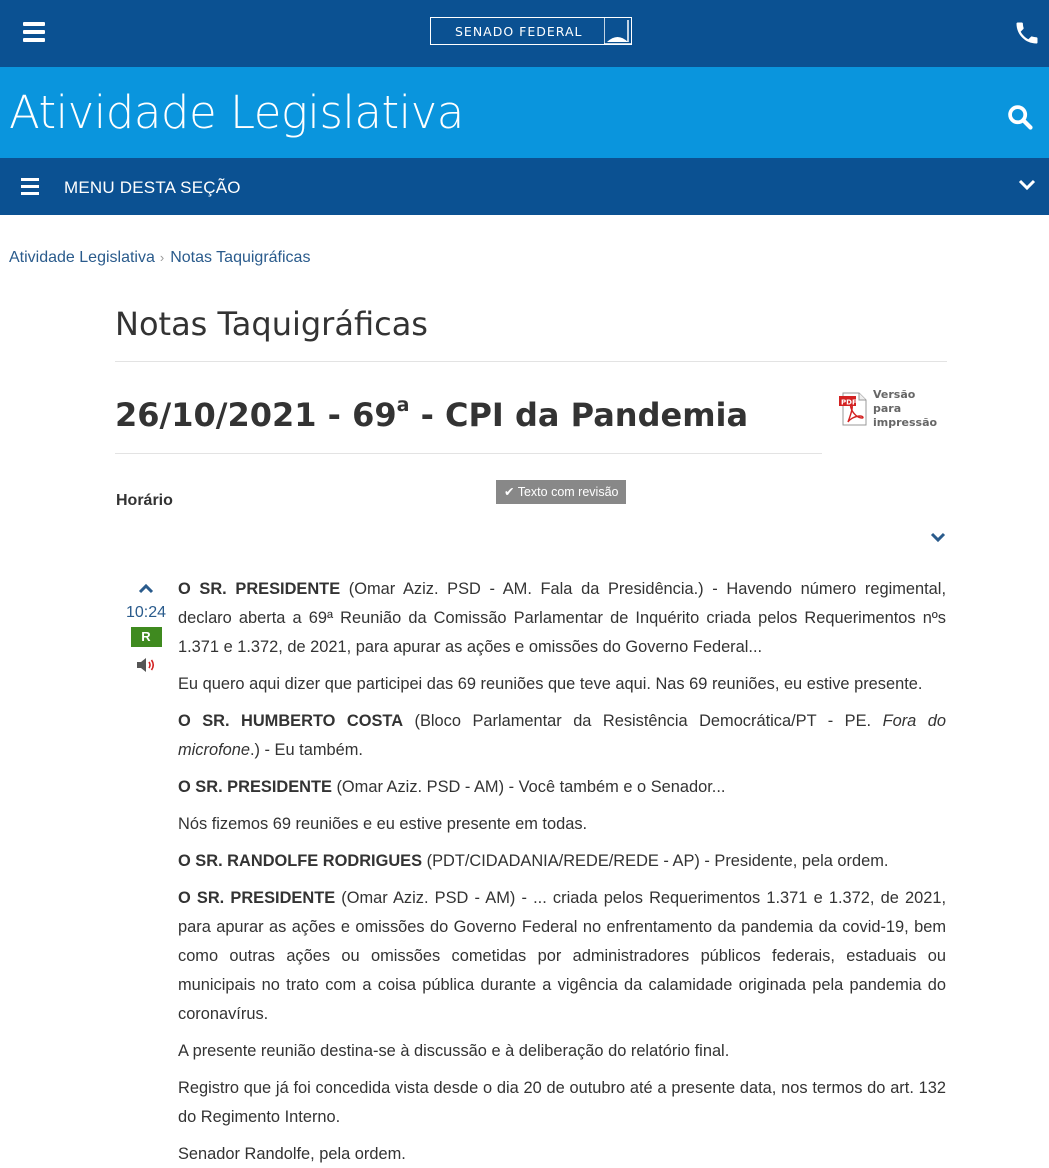 The width and height of the screenshot is (1049, 1168). I want to click on svg-text: PDF, so click(849, 403).